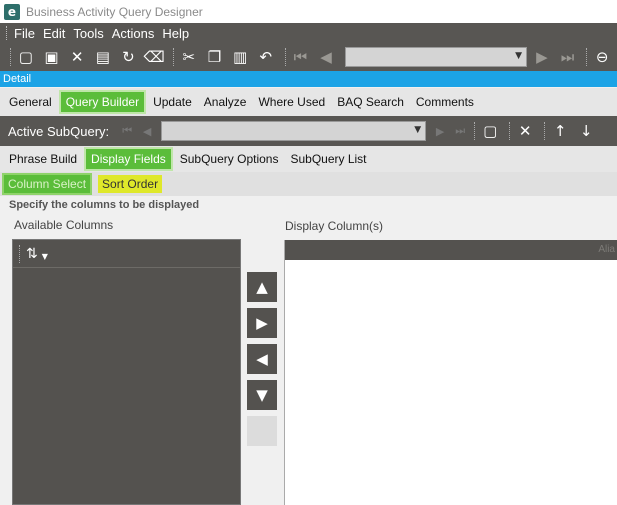 The width and height of the screenshot is (617, 505). I want to click on previous-record-icon: ◀, so click(326, 57).